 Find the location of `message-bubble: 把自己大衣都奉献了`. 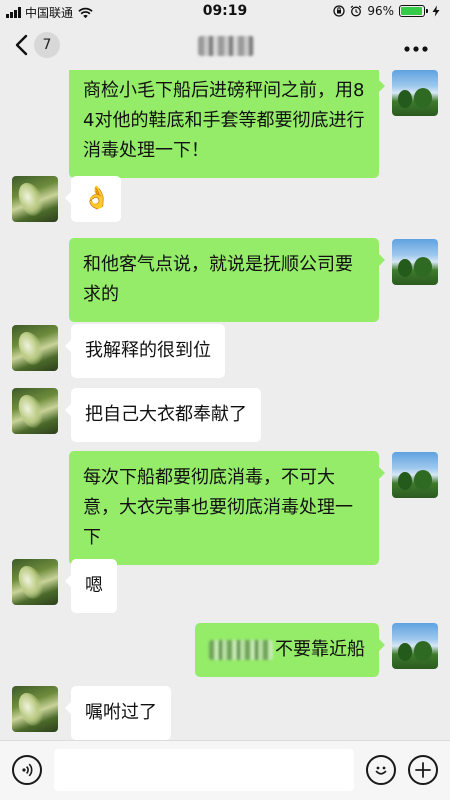

message-bubble: 把自己大衣都奉献了 is located at coordinates (163, 415).